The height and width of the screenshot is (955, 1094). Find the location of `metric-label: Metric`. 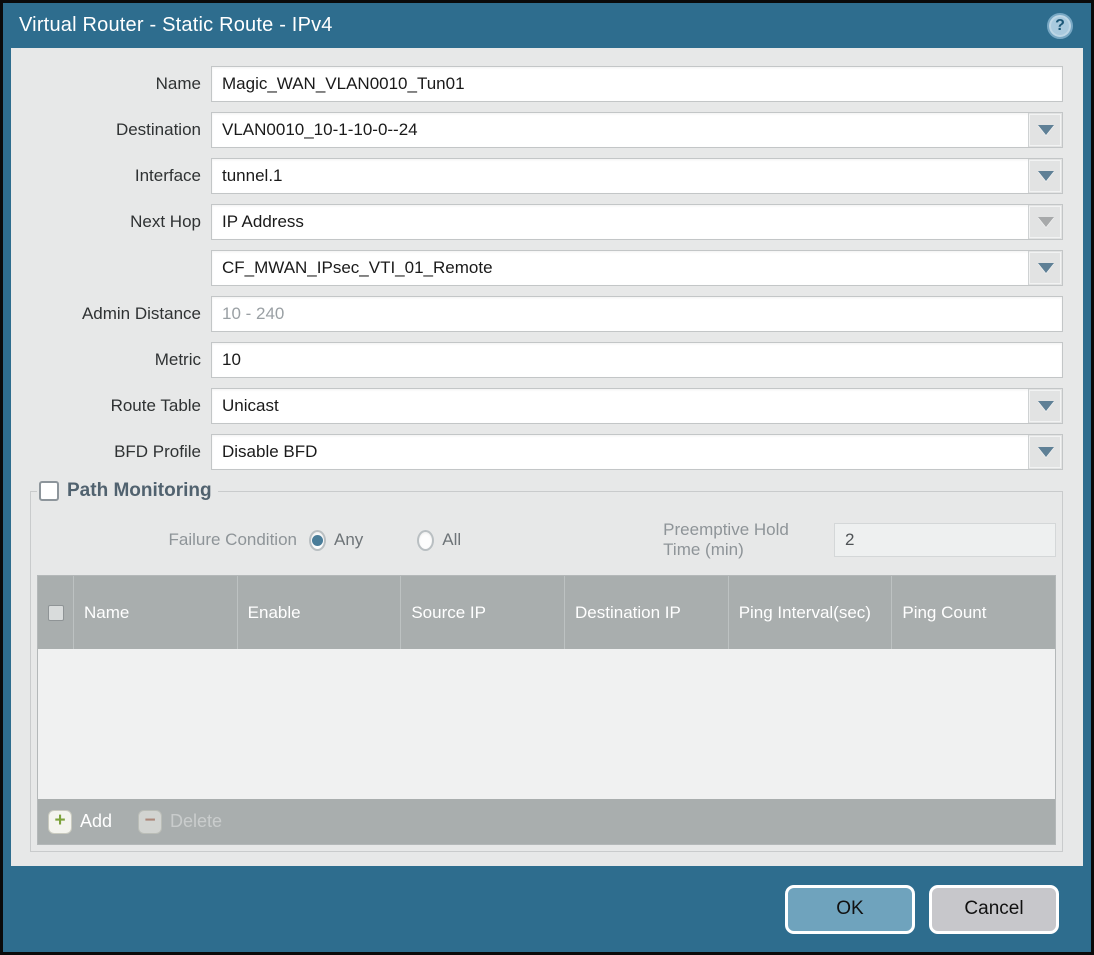

metric-label: Metric is located at coordinates (177, 359).